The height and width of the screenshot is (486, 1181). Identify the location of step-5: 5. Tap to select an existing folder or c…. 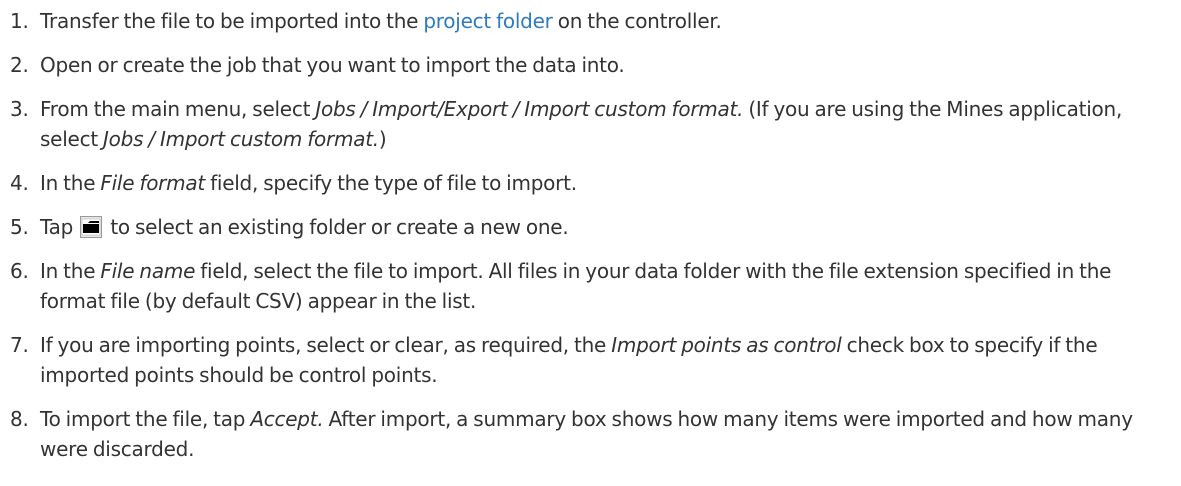
(595, 227).